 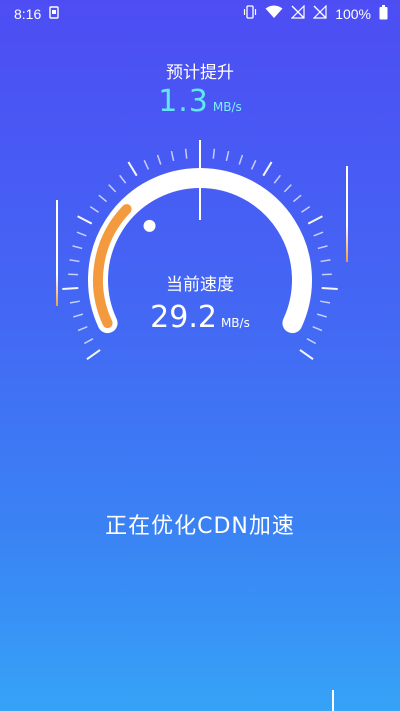 I want to click on current-speed-unit: MB/s, so click(x=235, y=323).